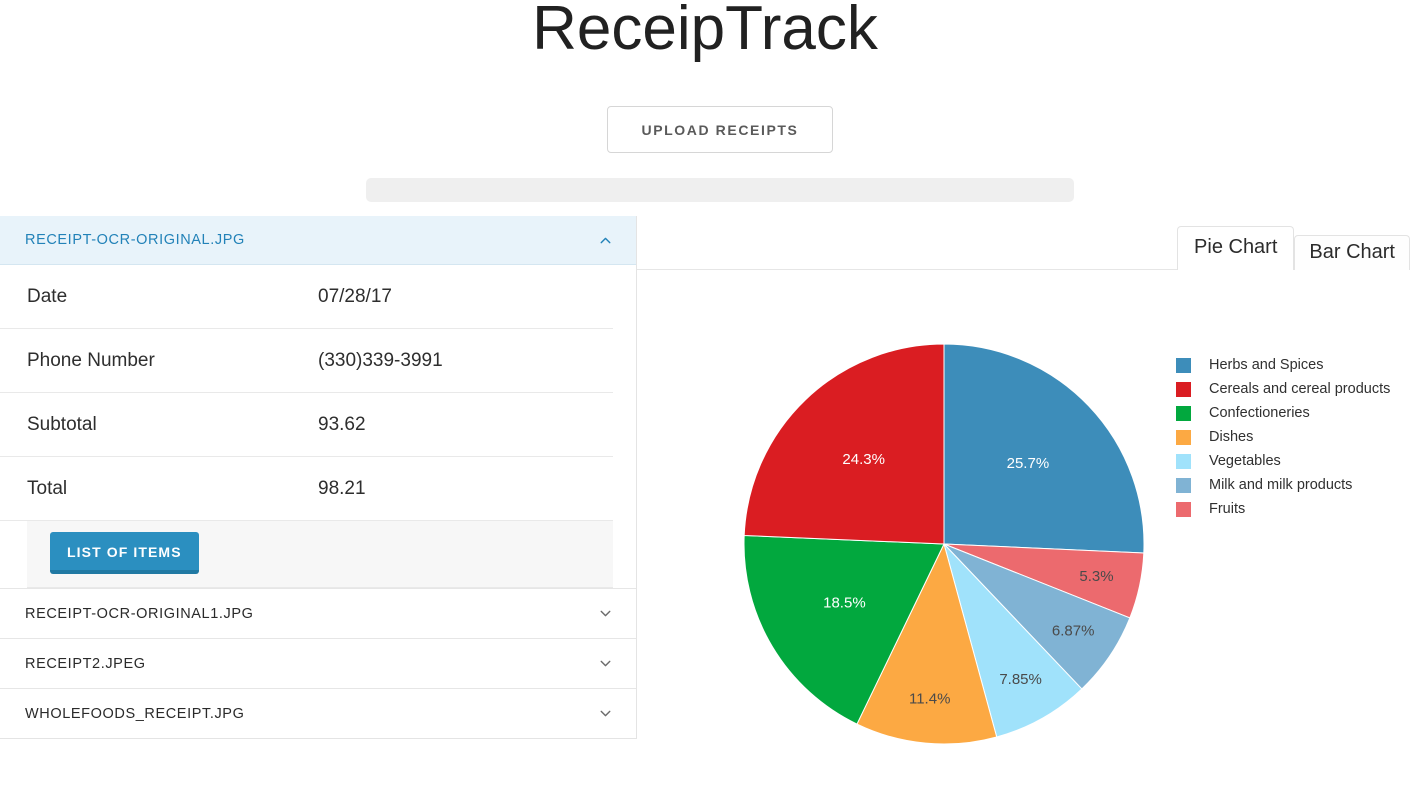 The height and width of the screenshot is (793, 1410). What do you see at coordinates (85, 663) in the screenshot?
I see `accordion-title: RECEIPT2.JPEG` at bounding box center [85, 663].